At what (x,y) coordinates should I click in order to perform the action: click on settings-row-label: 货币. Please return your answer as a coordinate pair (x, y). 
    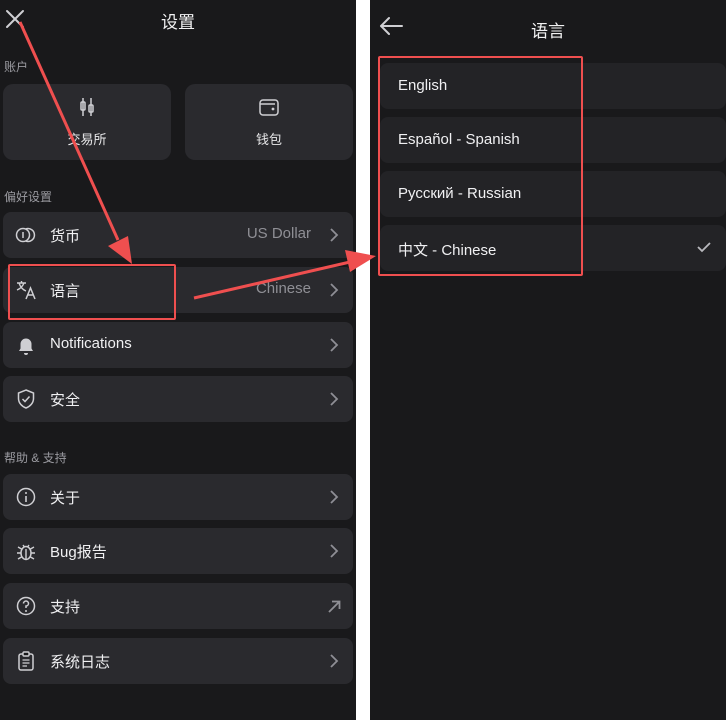
    Looking at the image, I should click on (65, 236).